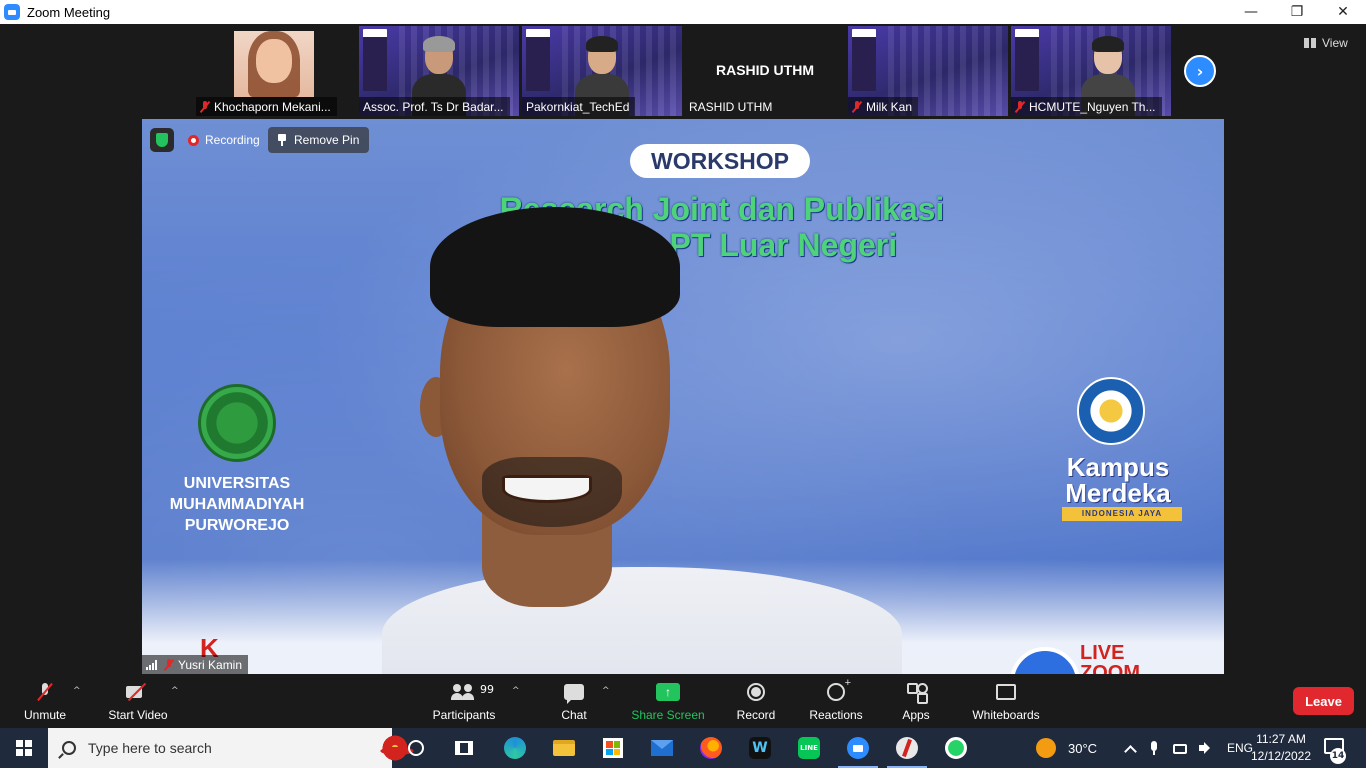 Image resolution: width=1366 pixels, height=768 pixels. What do you see at coordinates (1326, 43) in the screenshot?
I see `view-button: View` at bounding box center [1326, 43].